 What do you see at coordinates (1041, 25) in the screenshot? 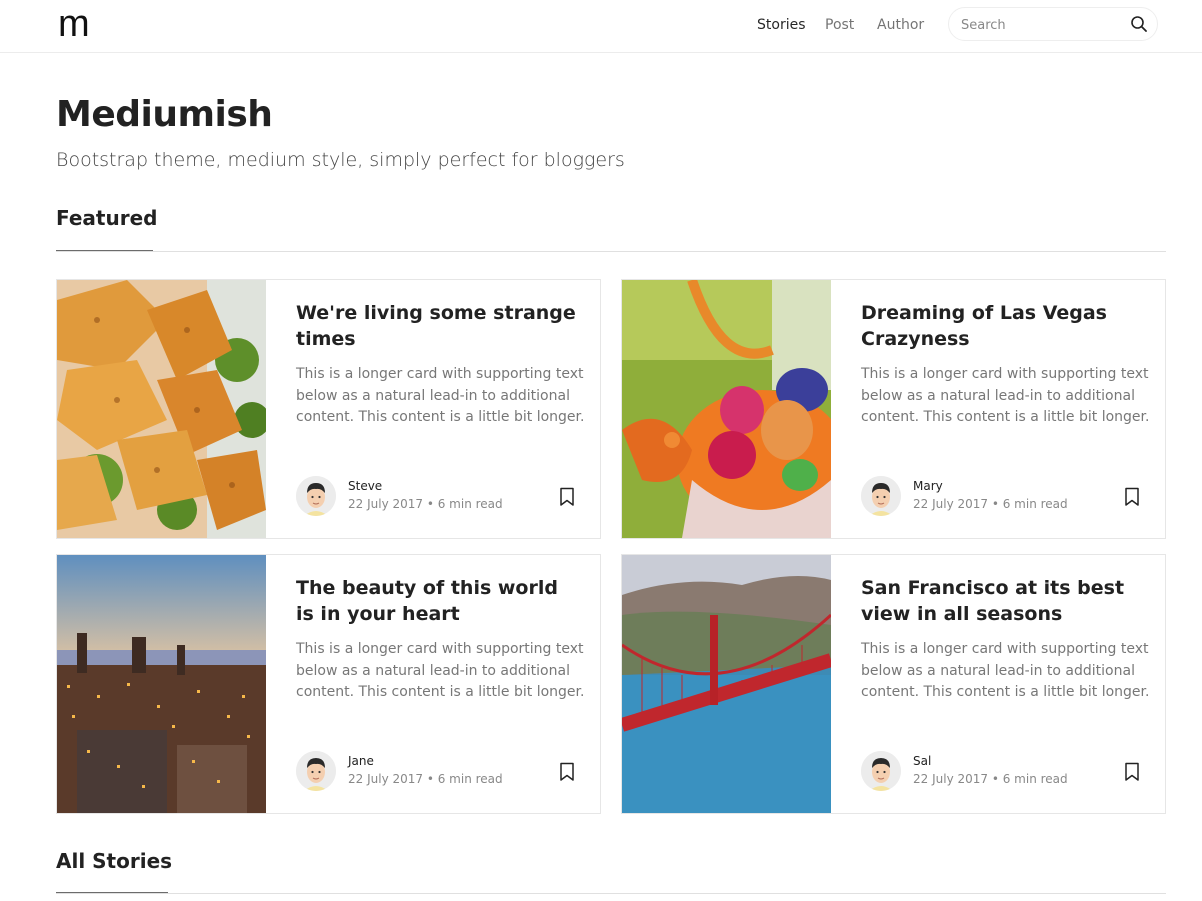
I see `search-input` at bounding box center [1041, 25].